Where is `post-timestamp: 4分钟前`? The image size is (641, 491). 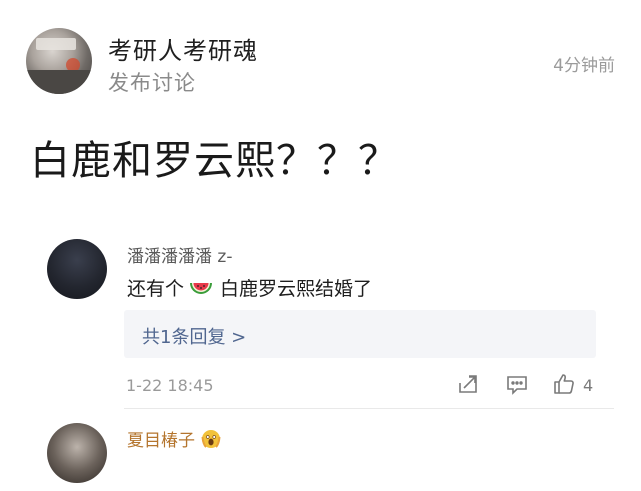 post-timestamp: 4分钟前 is located at coordinates (584, 66).